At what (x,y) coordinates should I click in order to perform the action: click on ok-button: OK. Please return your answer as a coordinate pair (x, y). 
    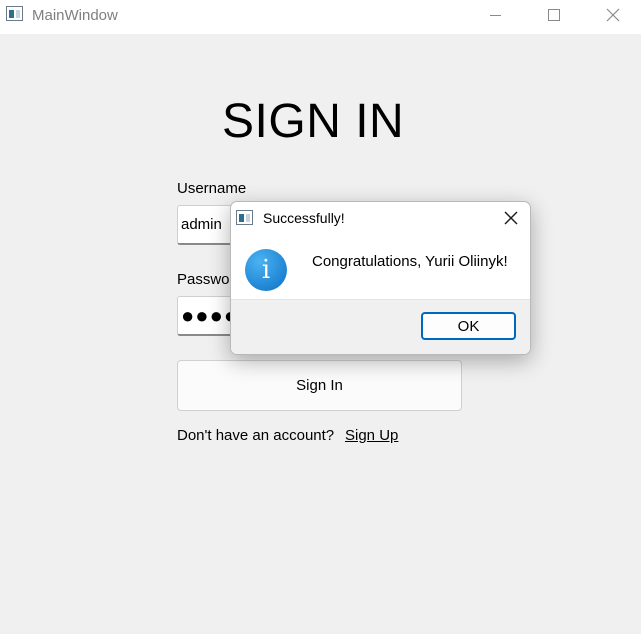
    Looking at the image, I should click on (468, 326).